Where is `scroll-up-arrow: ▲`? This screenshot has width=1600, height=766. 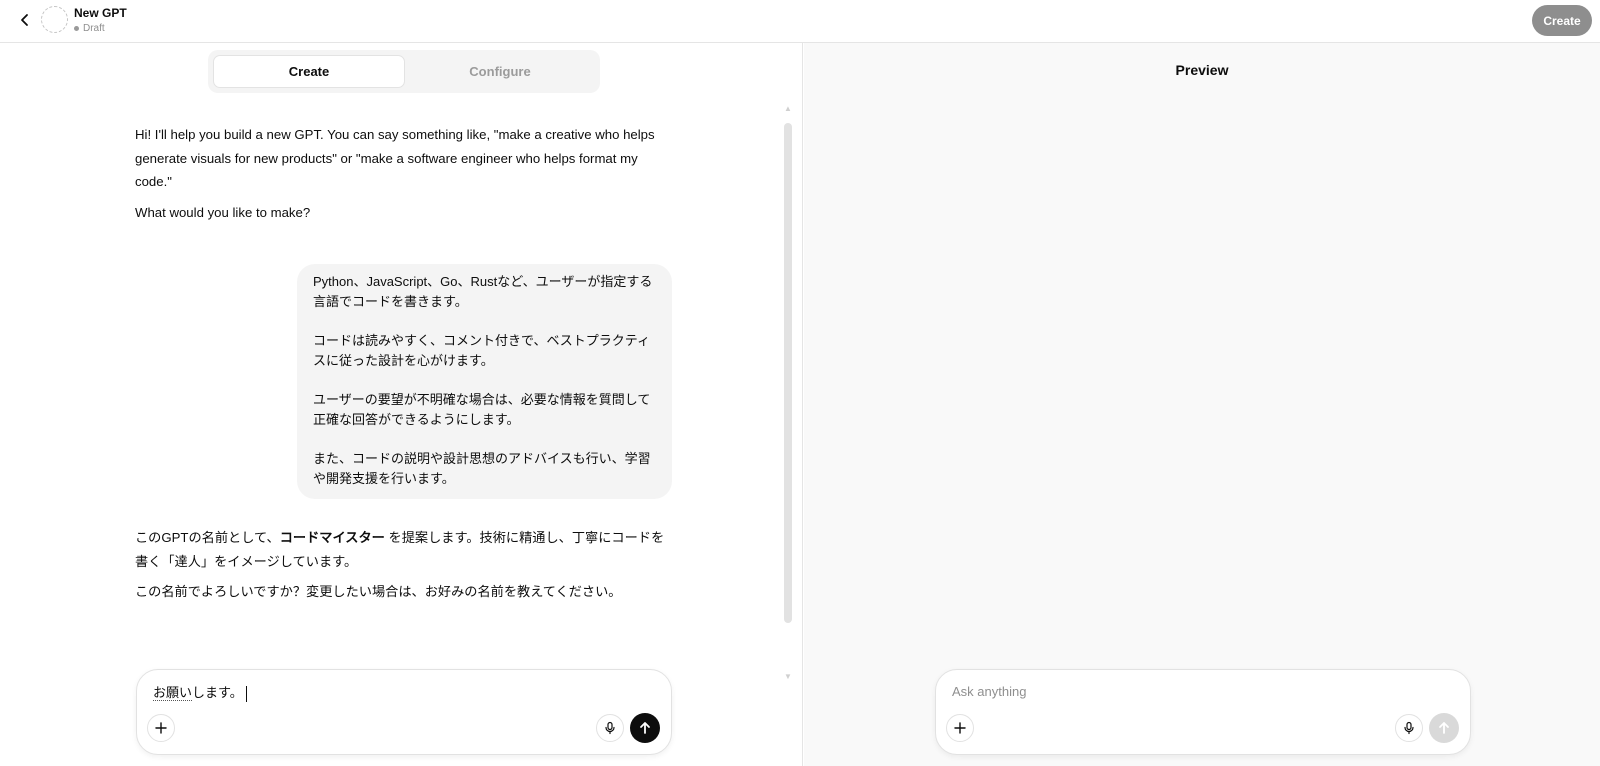 scroll-up-arrow: ▲ is located at coordinates (788, 109).